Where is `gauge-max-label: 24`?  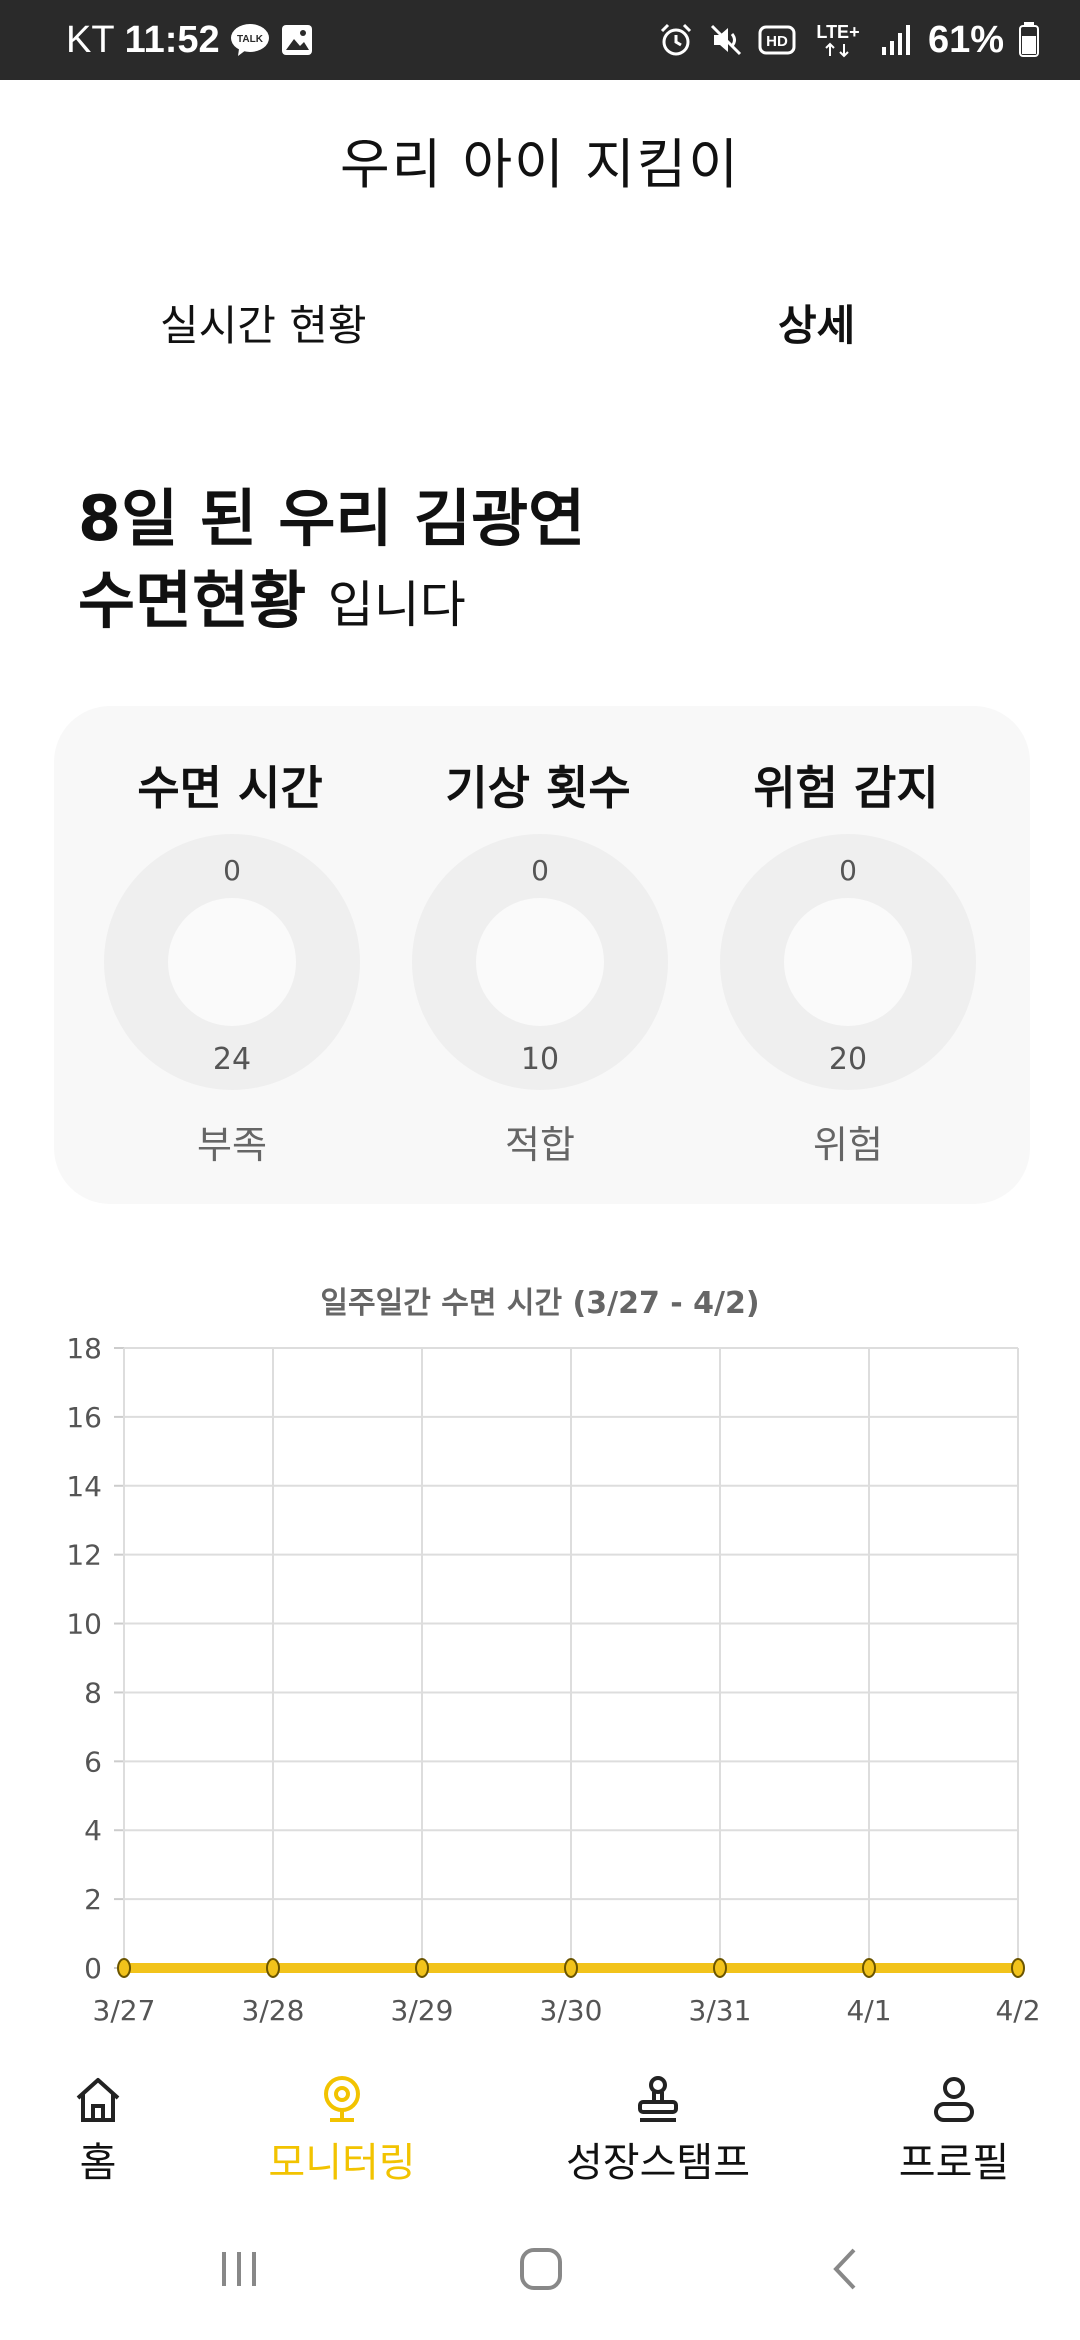 gauge-max-label: 24 is located at coordinates (232, 1059).